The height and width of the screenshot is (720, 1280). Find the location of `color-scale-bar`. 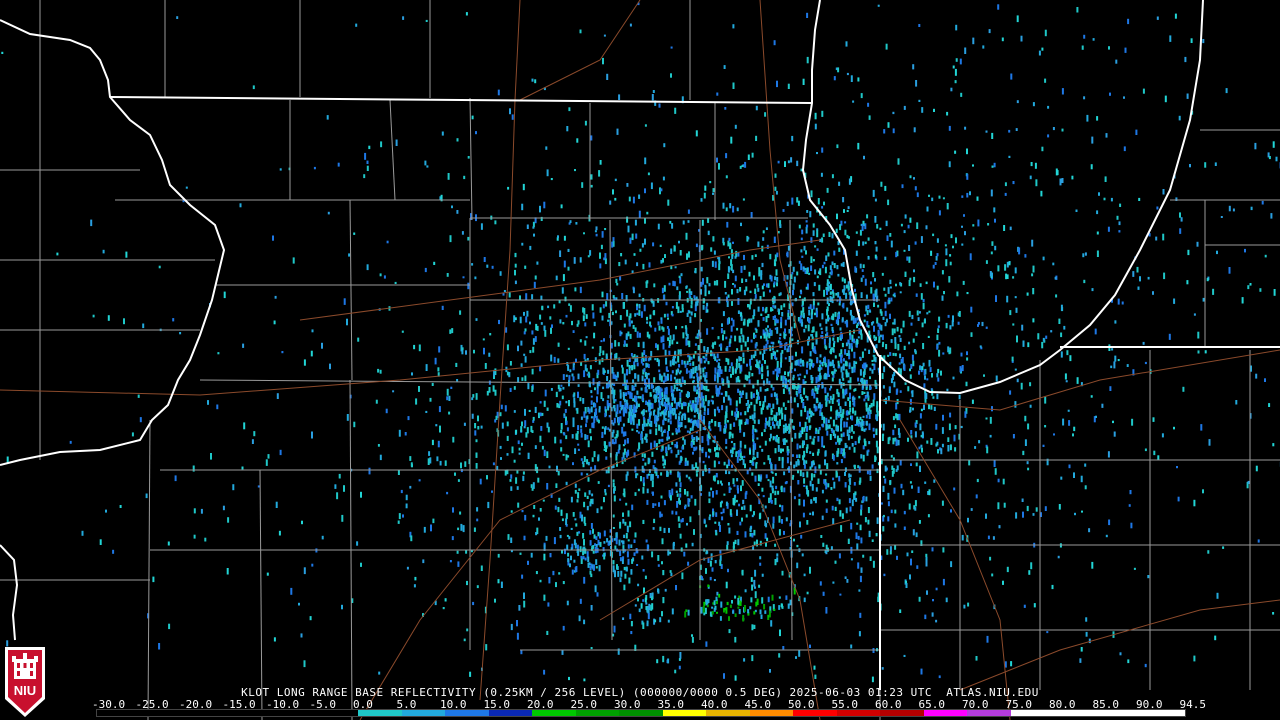

color-scale-bar is located at coordinates (641, 713).